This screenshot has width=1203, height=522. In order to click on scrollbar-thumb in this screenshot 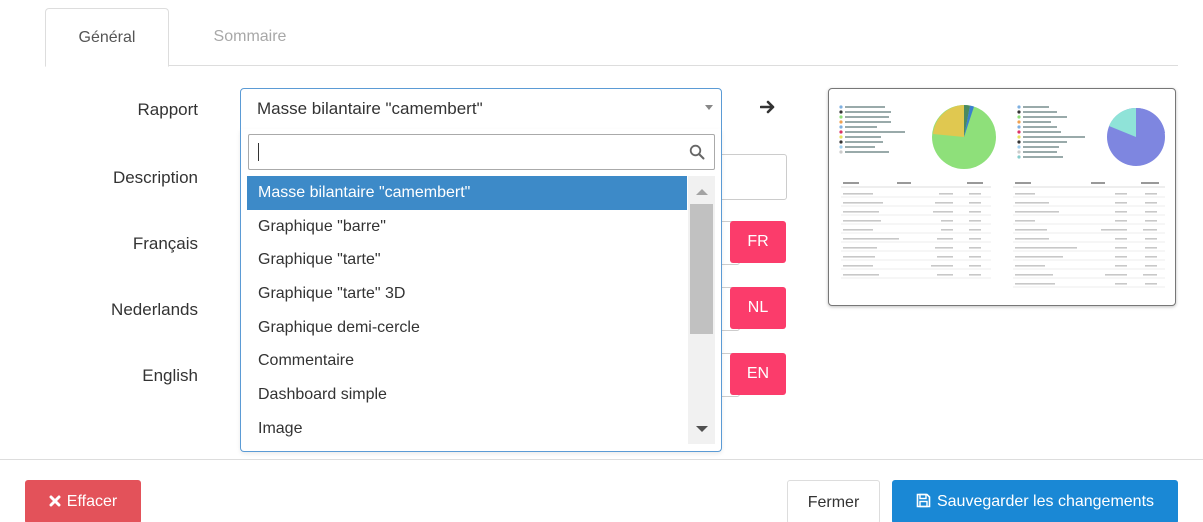, I will do `click(701, 269)`.